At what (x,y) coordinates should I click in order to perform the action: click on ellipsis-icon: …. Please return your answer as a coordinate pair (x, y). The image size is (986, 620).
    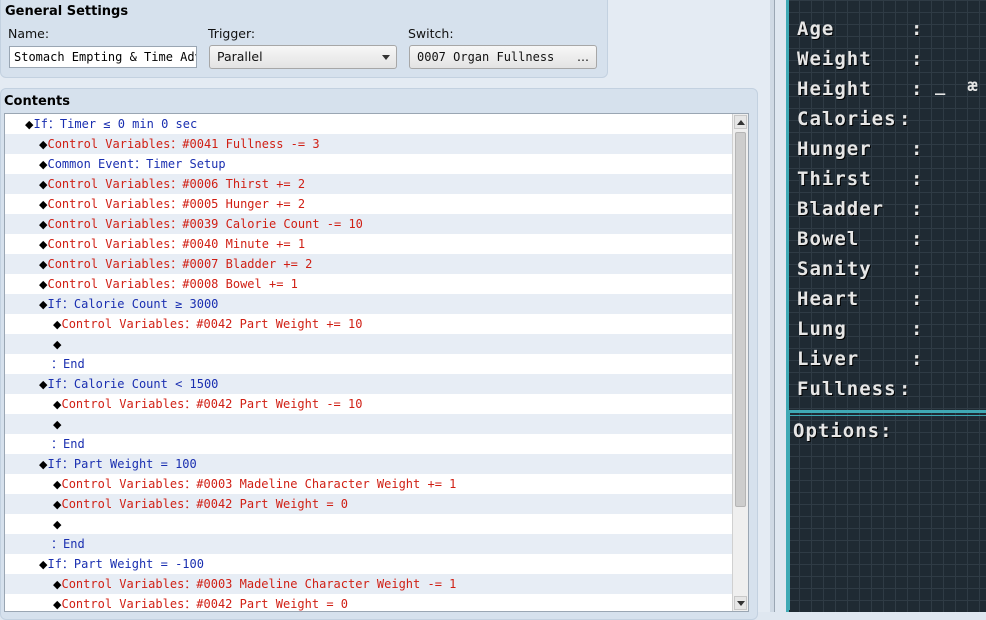
    Looking at the image, I should click on (583, 57).